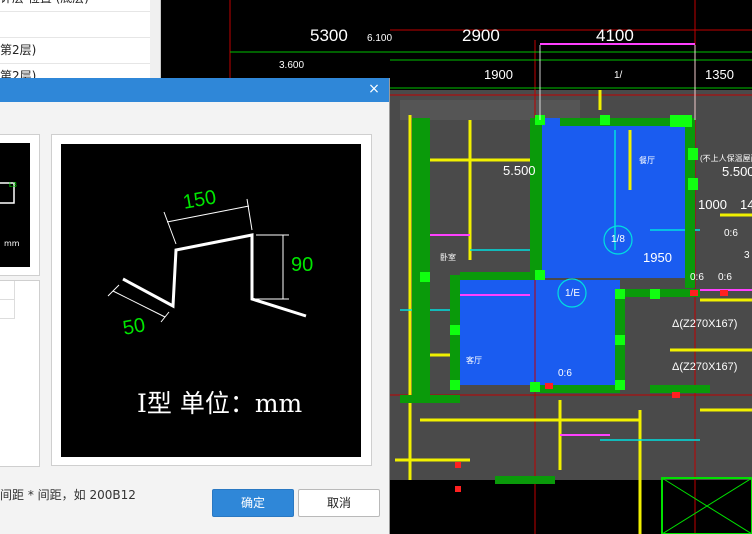  I want to click on cad-elevation: 3.600, so click(292, 65).